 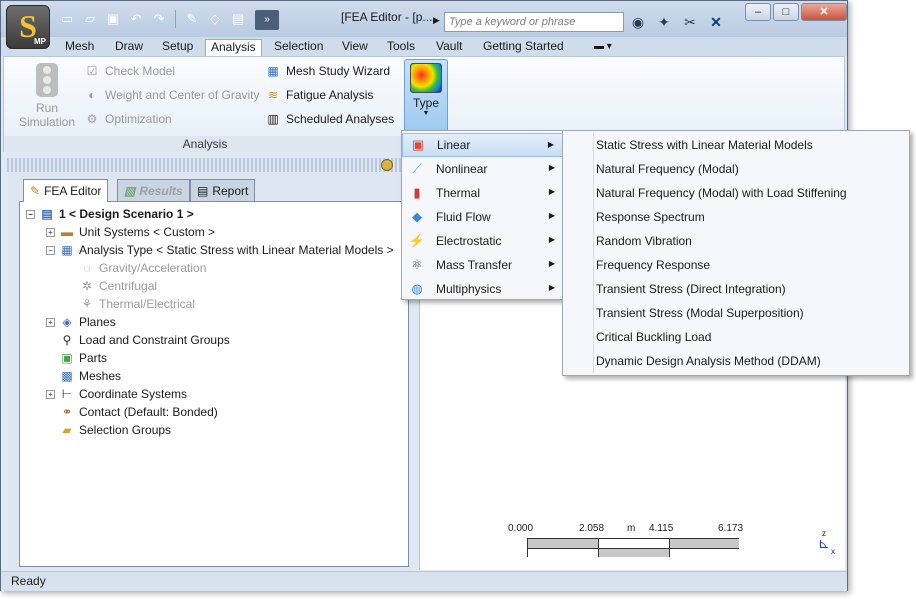 I want to click on tree-row: ⚲ Load and Constraint Groups, so click(x=214, y=340).